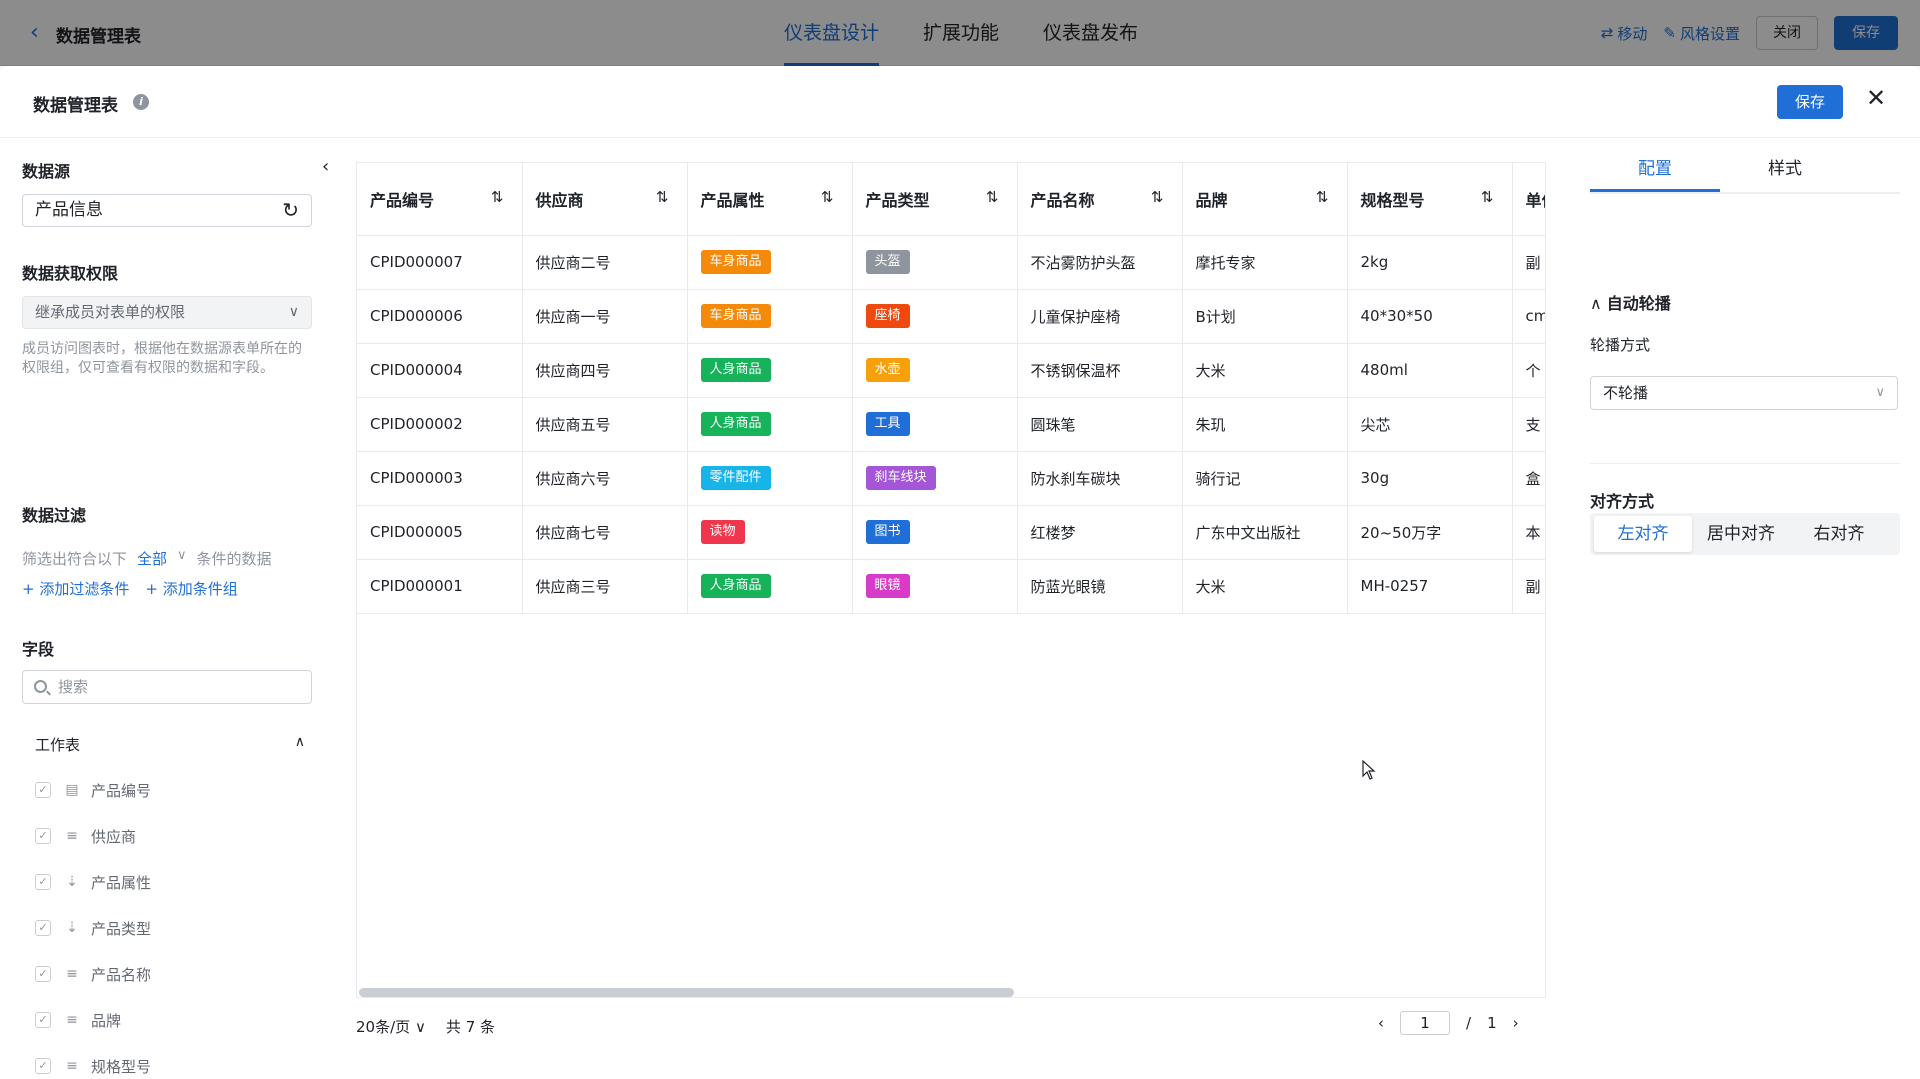 Image resolution: width=1920 pixels, height=1079 pixels. Describe the element at coordinates (735, 262) in the screenshot. I see `option-tag: 车身商品` at that location.